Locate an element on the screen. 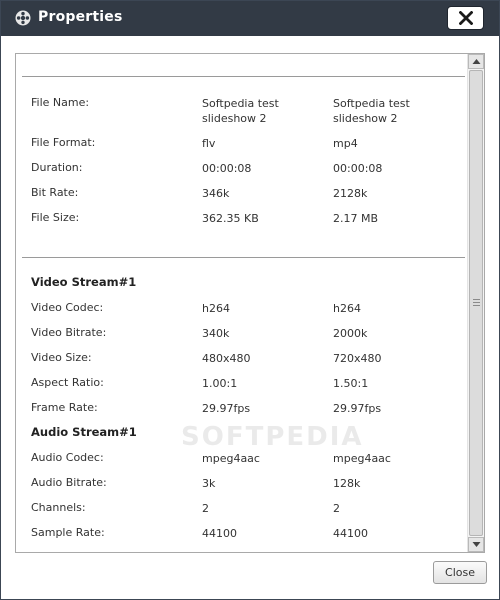  file-name-value-2: Softpedia test slideshow 2 is located at coordinates (371, 111).